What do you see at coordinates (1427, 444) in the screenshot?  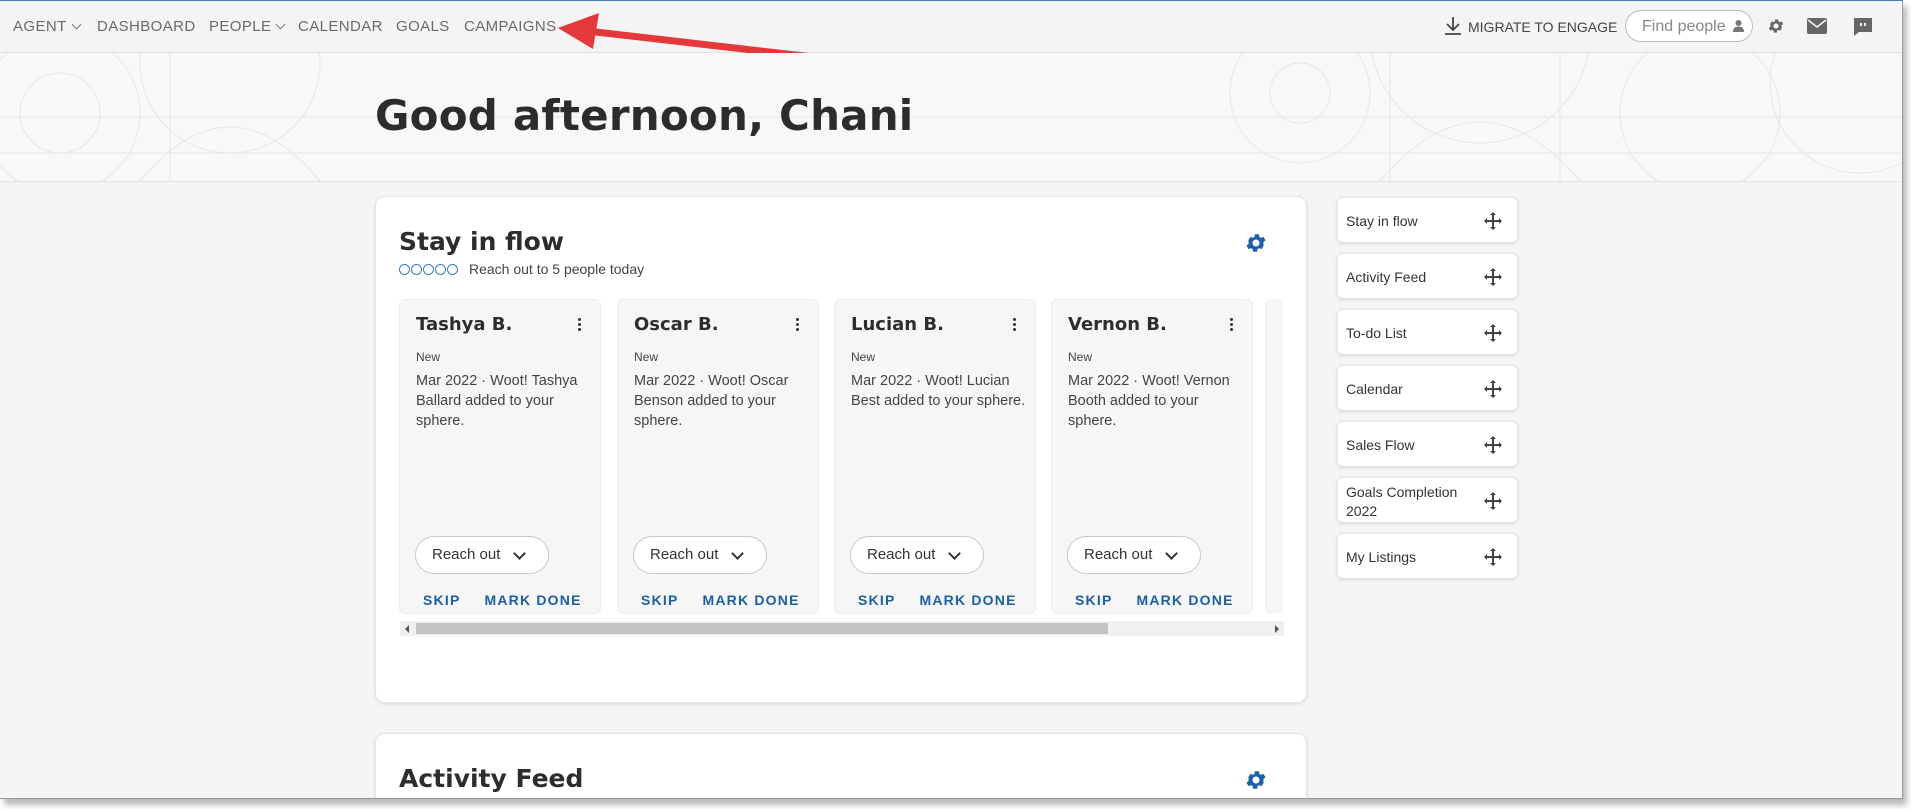 I see `widget-sales-flow: Sales Flow` at bounding box center [1427, 444].